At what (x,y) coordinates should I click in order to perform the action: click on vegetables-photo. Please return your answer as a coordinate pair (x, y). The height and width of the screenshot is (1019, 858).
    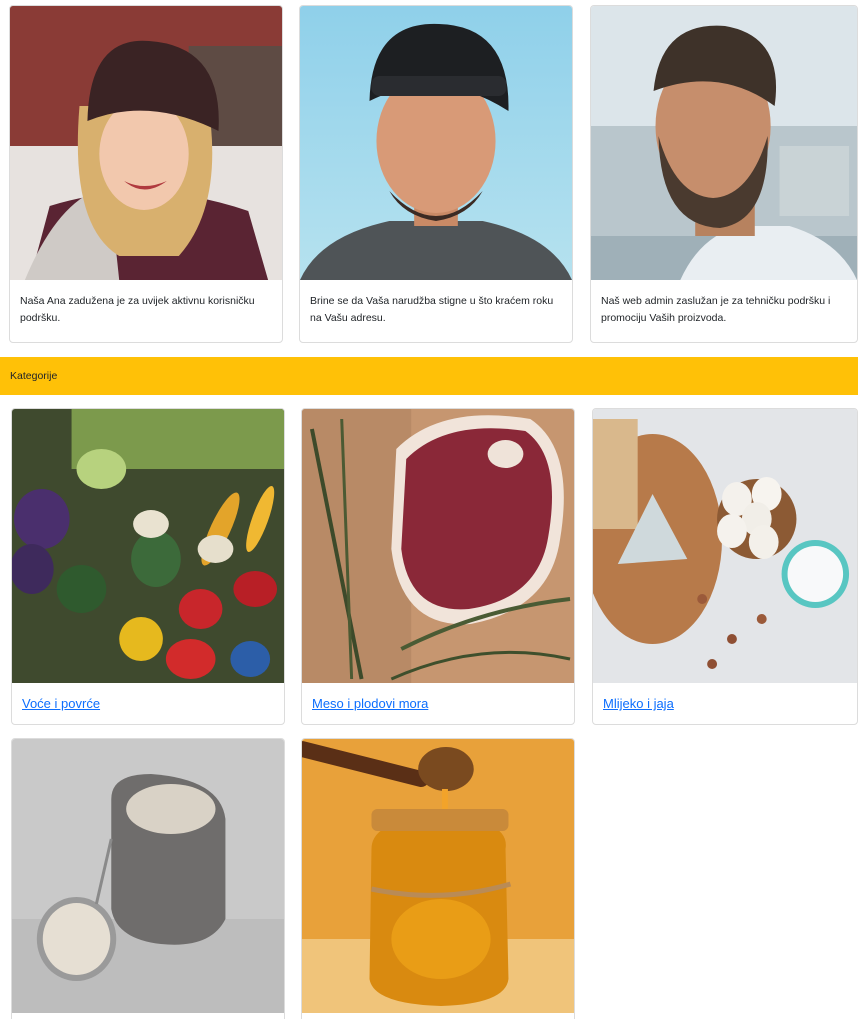
    Looking at the image, I should click on (148, 546).